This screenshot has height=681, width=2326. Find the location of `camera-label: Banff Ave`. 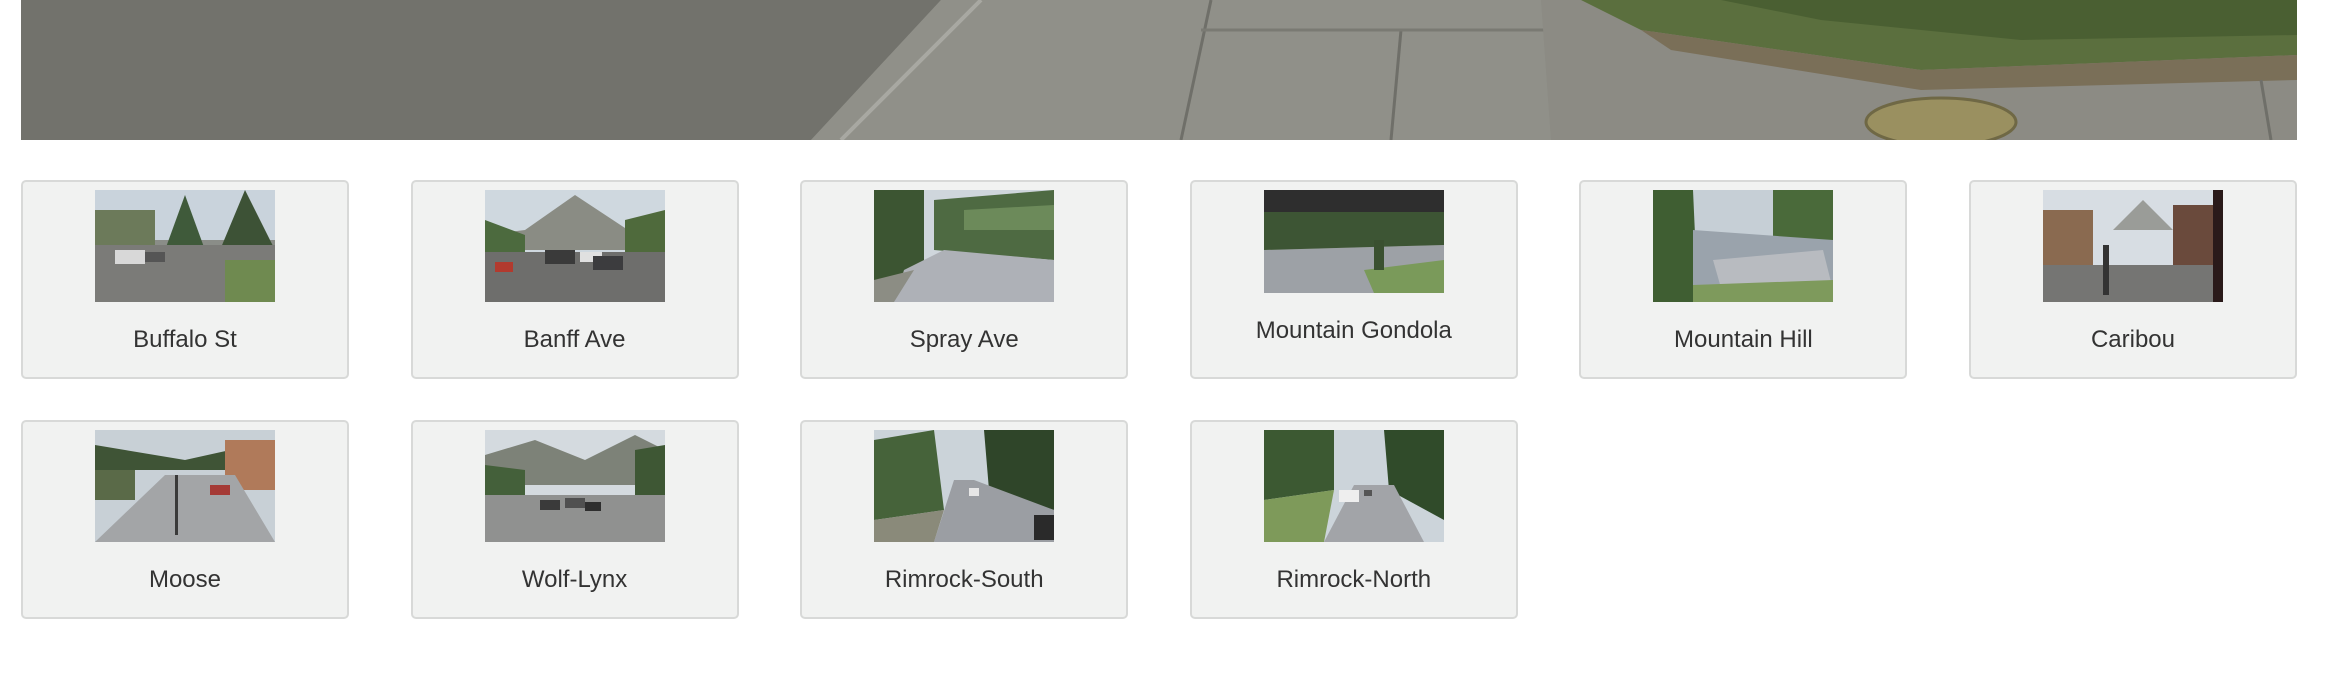

camera-label: Banff Ave is located at coordinates (574, 339).